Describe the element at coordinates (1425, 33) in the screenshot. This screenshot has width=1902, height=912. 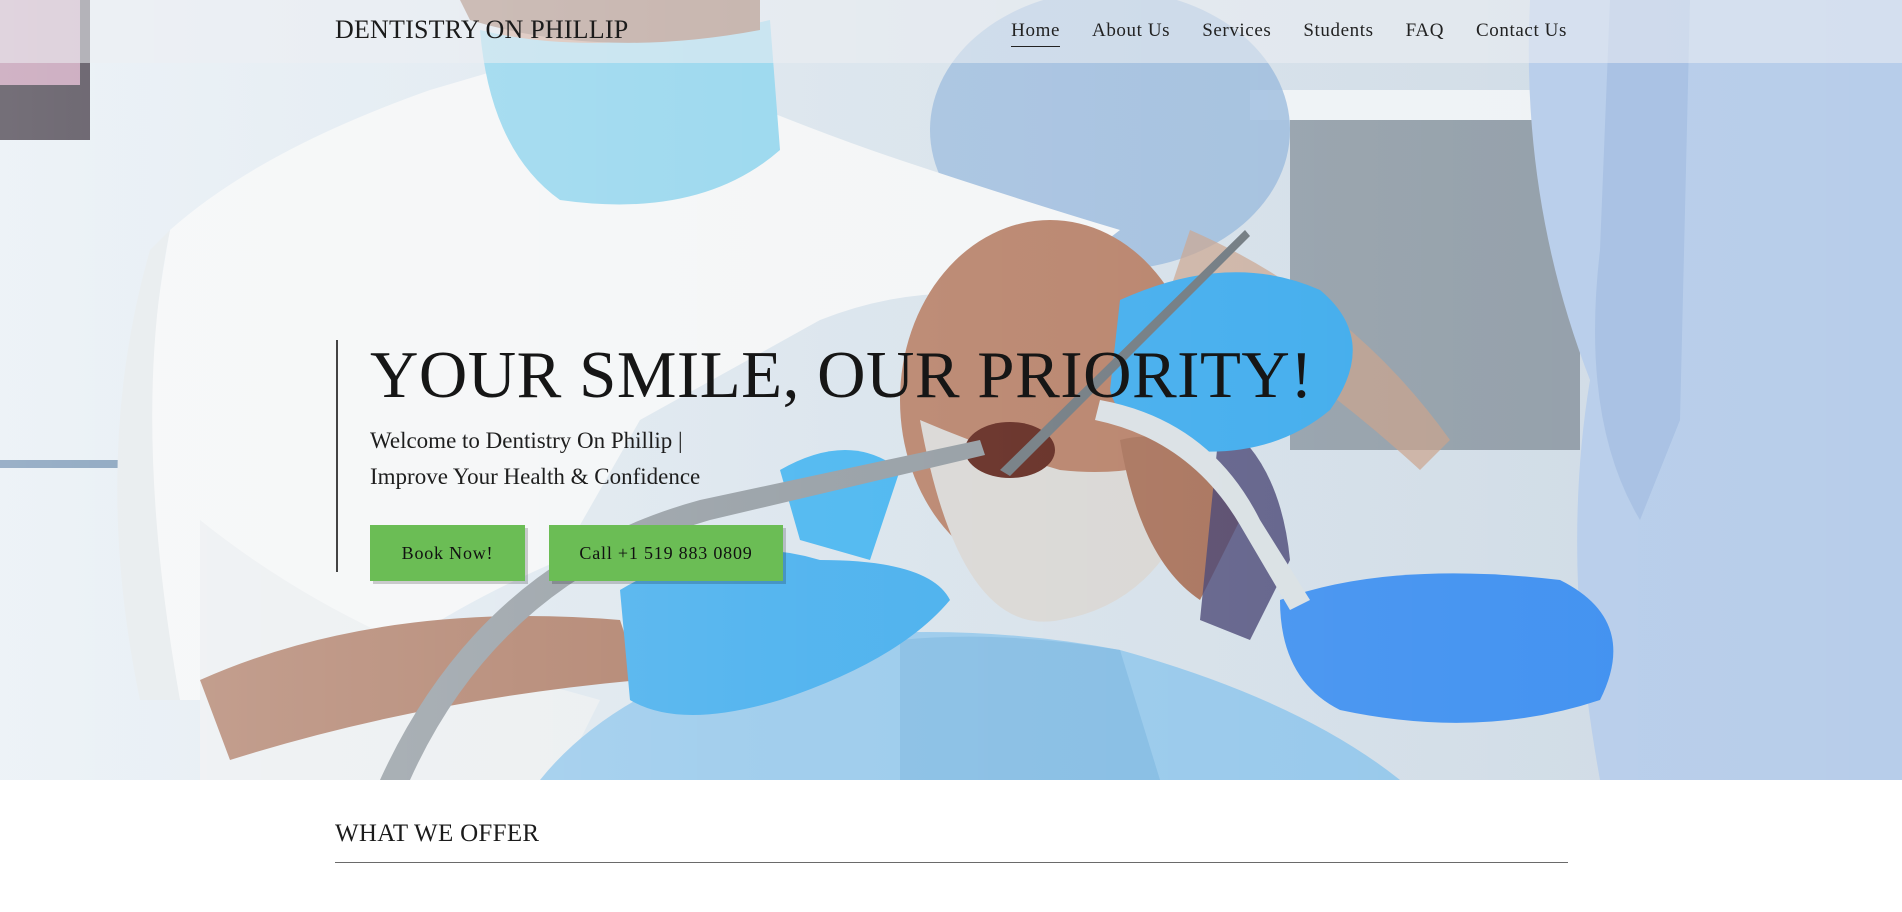
I see `nav-item-faq: FAQ` at that location.